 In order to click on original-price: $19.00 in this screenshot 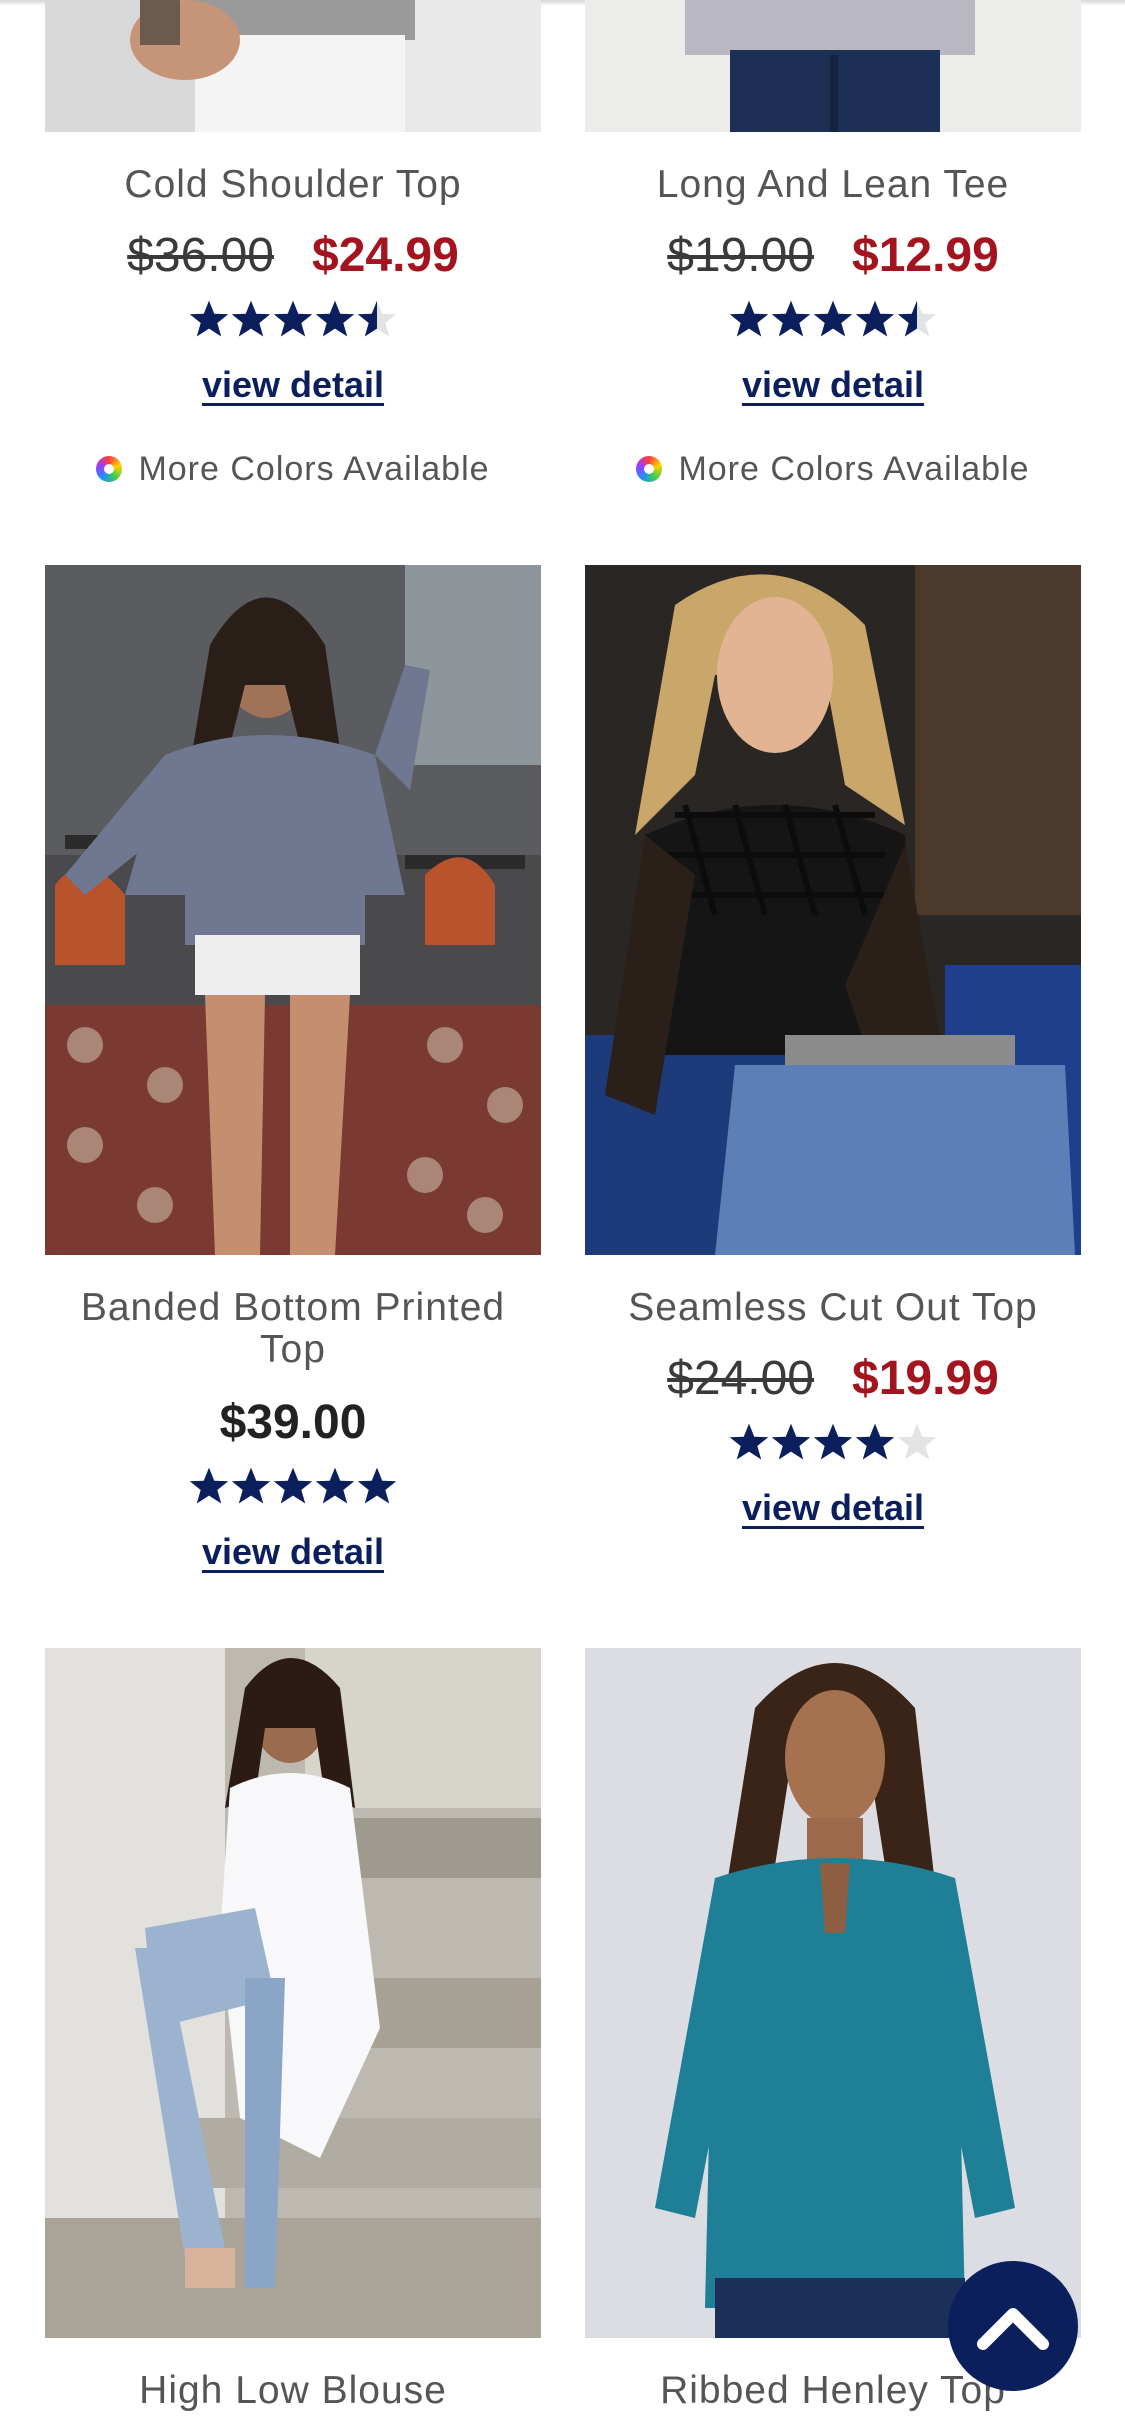, I will do `click(740, 255)`.